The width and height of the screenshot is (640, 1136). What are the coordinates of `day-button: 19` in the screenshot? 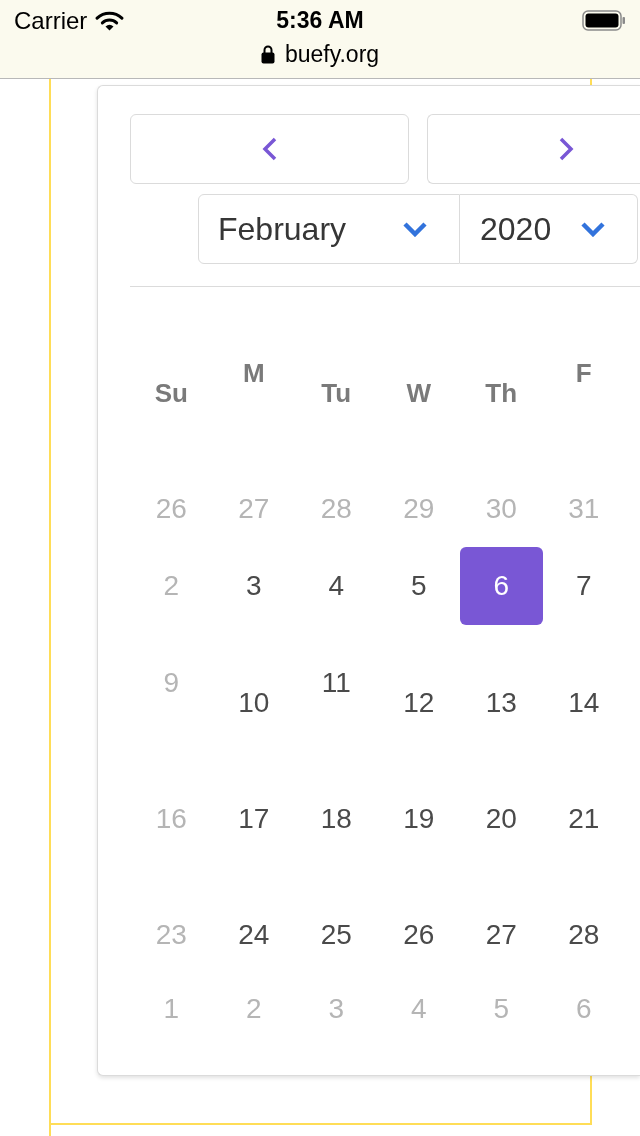 It's located at (418, 819).